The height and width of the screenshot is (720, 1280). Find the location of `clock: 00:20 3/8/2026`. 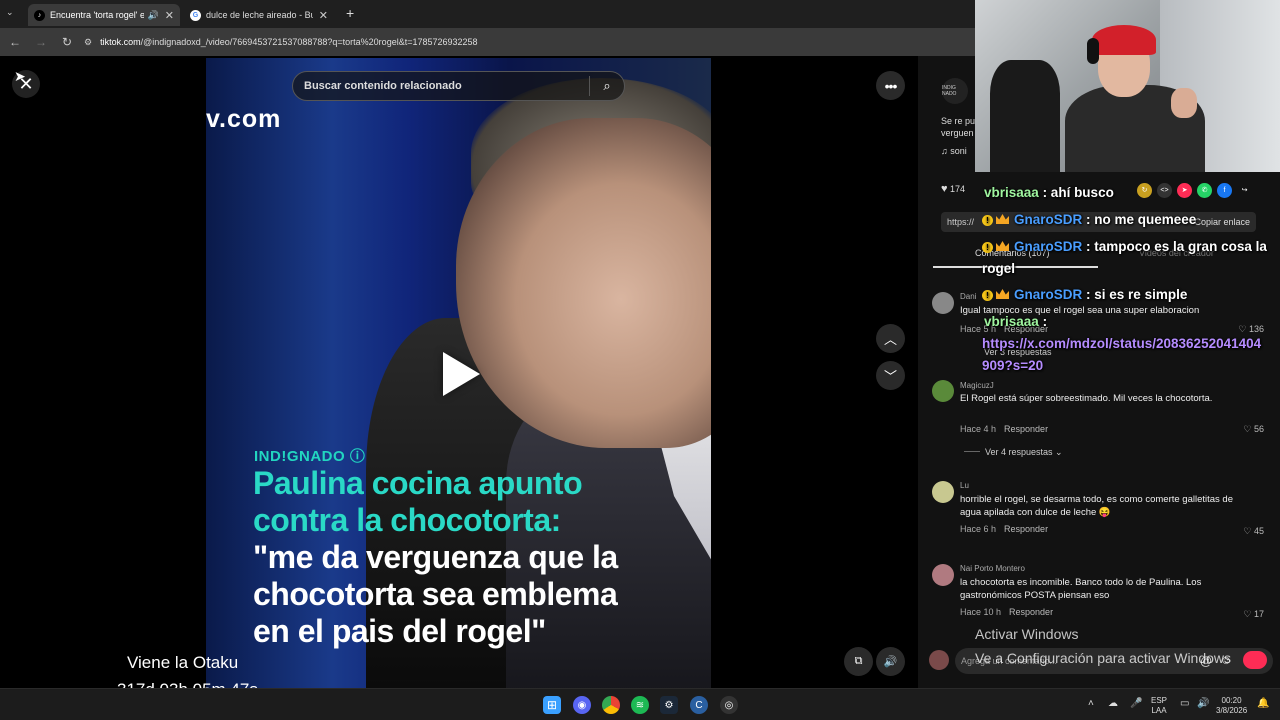

clock: 00:20 3/8/2026 is located at coordinates (1231, 706).